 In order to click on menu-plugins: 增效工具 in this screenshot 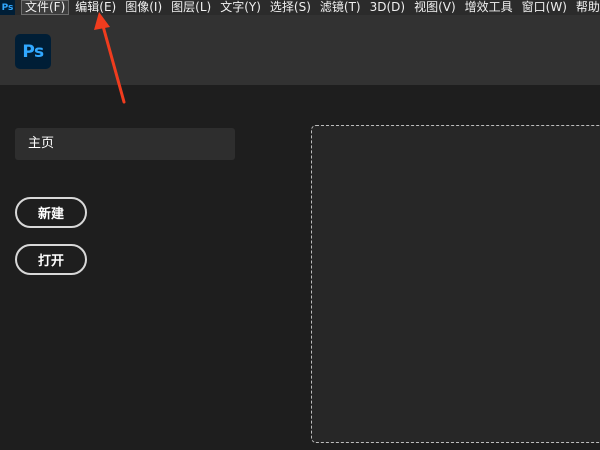, I will do `click(489, 7)`.